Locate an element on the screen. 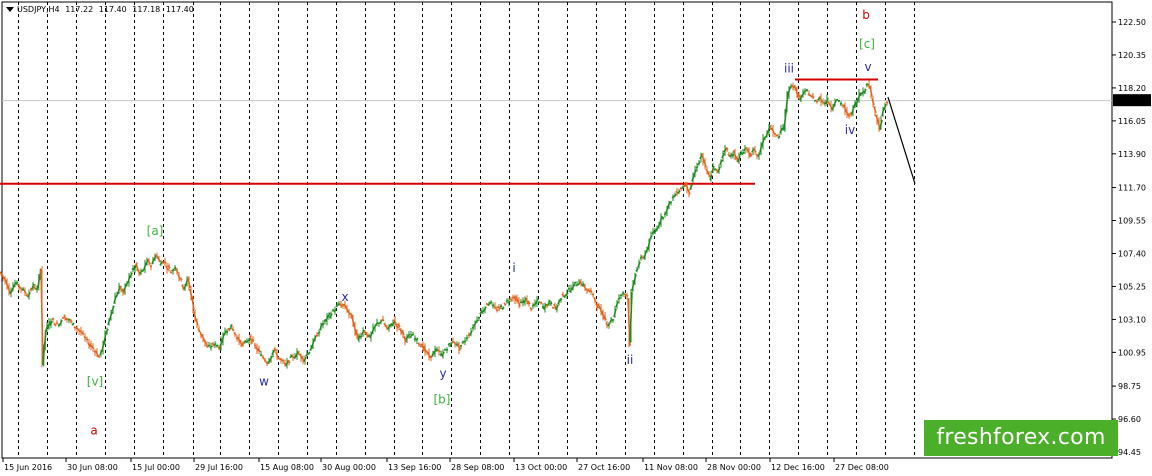 The height and width of the screenshot is (476, 1152). y-tick-label-9: 103.10 is located at coordinates (1132, 319).